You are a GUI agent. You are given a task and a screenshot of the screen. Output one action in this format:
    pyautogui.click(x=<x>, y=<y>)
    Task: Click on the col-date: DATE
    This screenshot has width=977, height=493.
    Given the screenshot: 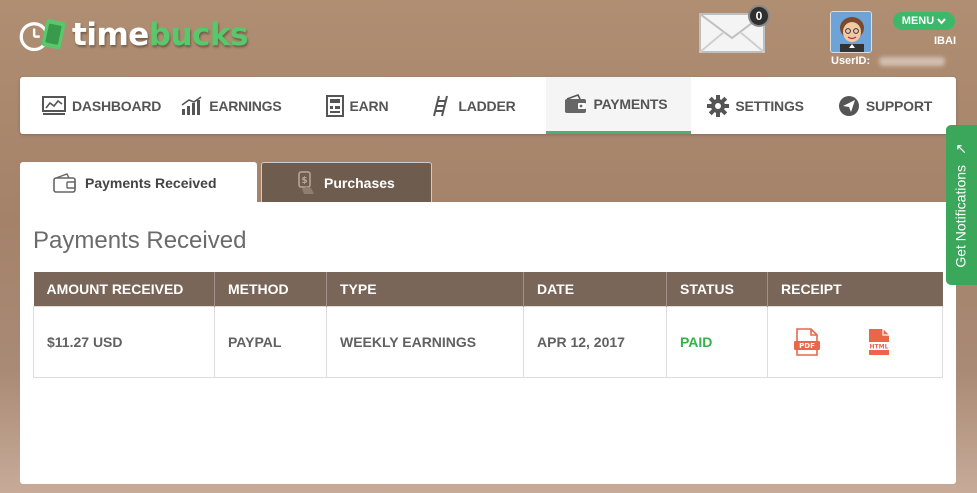 What is the action you would take?
    pyautogui.click(x=595, y=289)
    